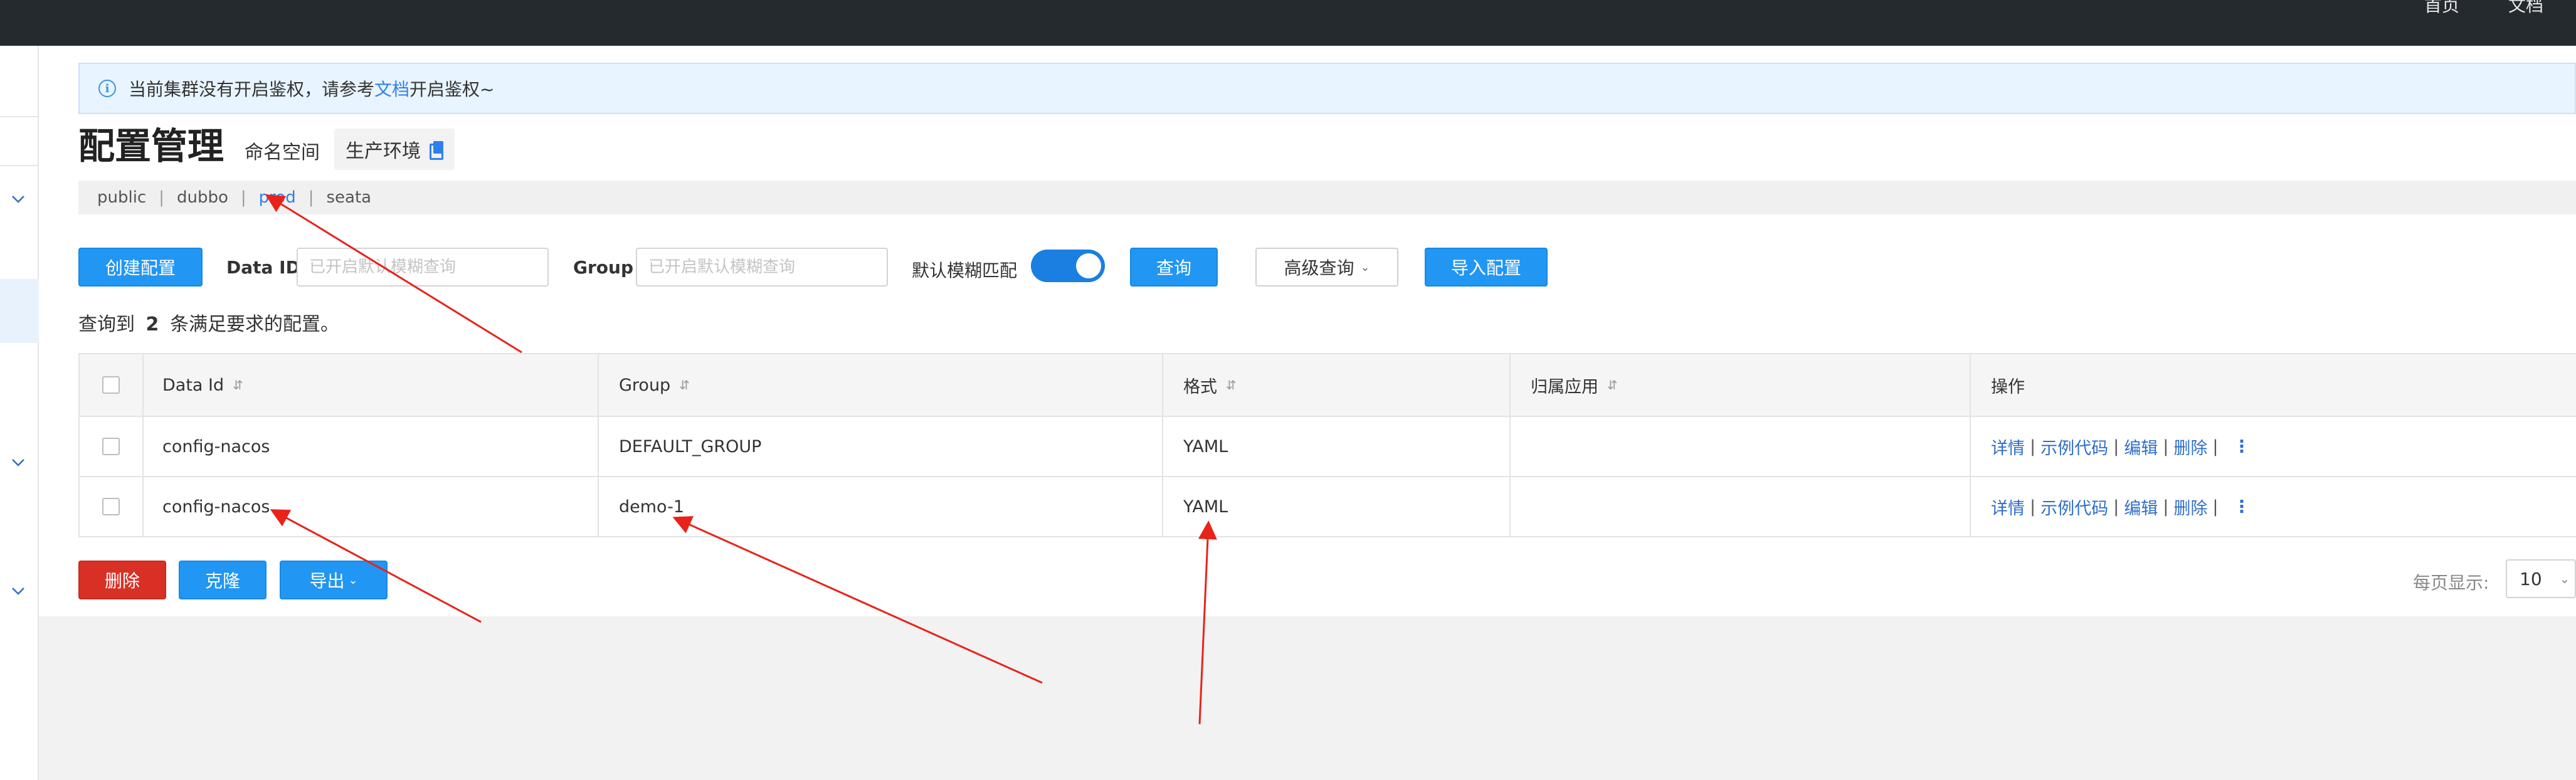 The image size is (2576, 780). What do you see at coordinates (223, 580) in the screenshot?
I see `clone-button: 克隆` at bounding box center [223, 580].